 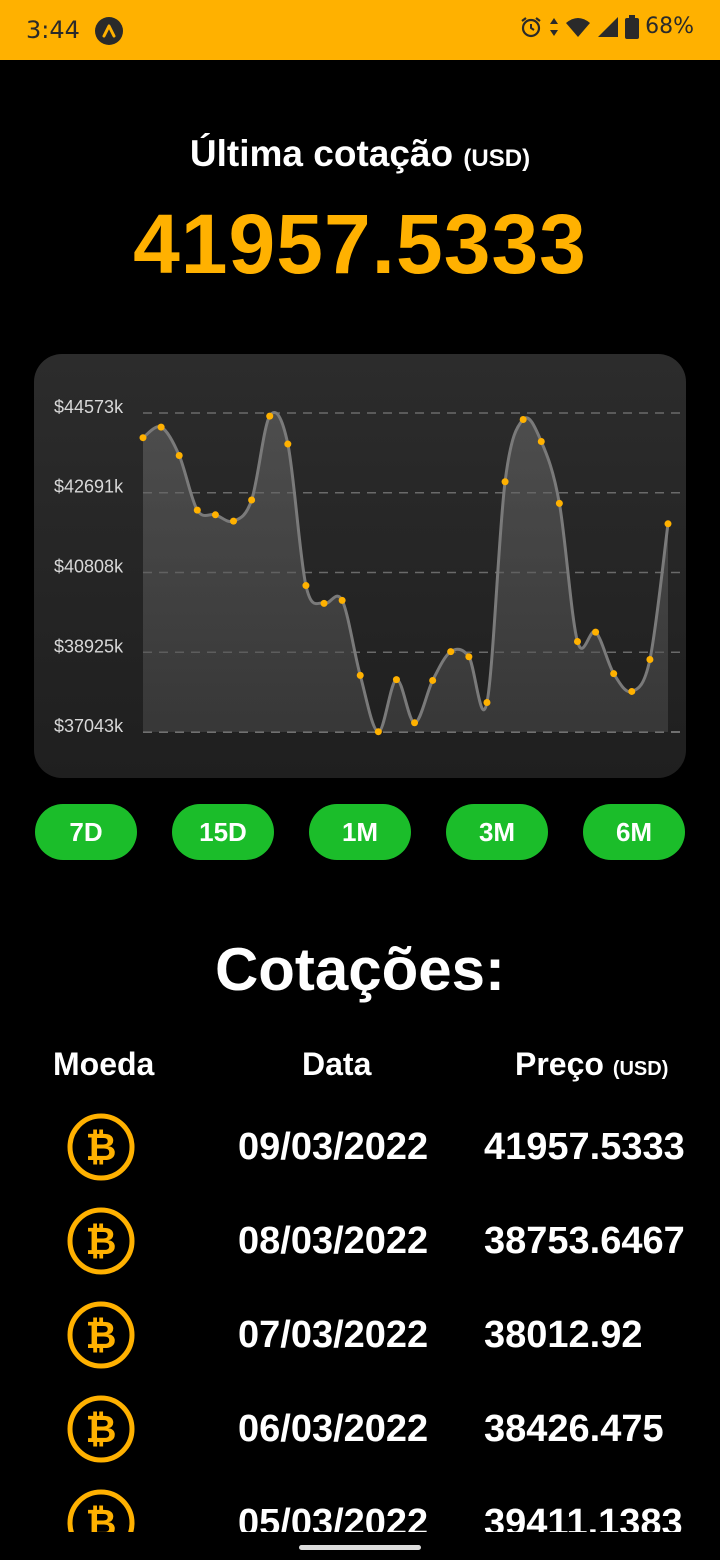 What do you see at coordinates (640, 1069) in the screenshot?
I see `column-header-price-unit: (USD)` at bounding box center [640, 1069].